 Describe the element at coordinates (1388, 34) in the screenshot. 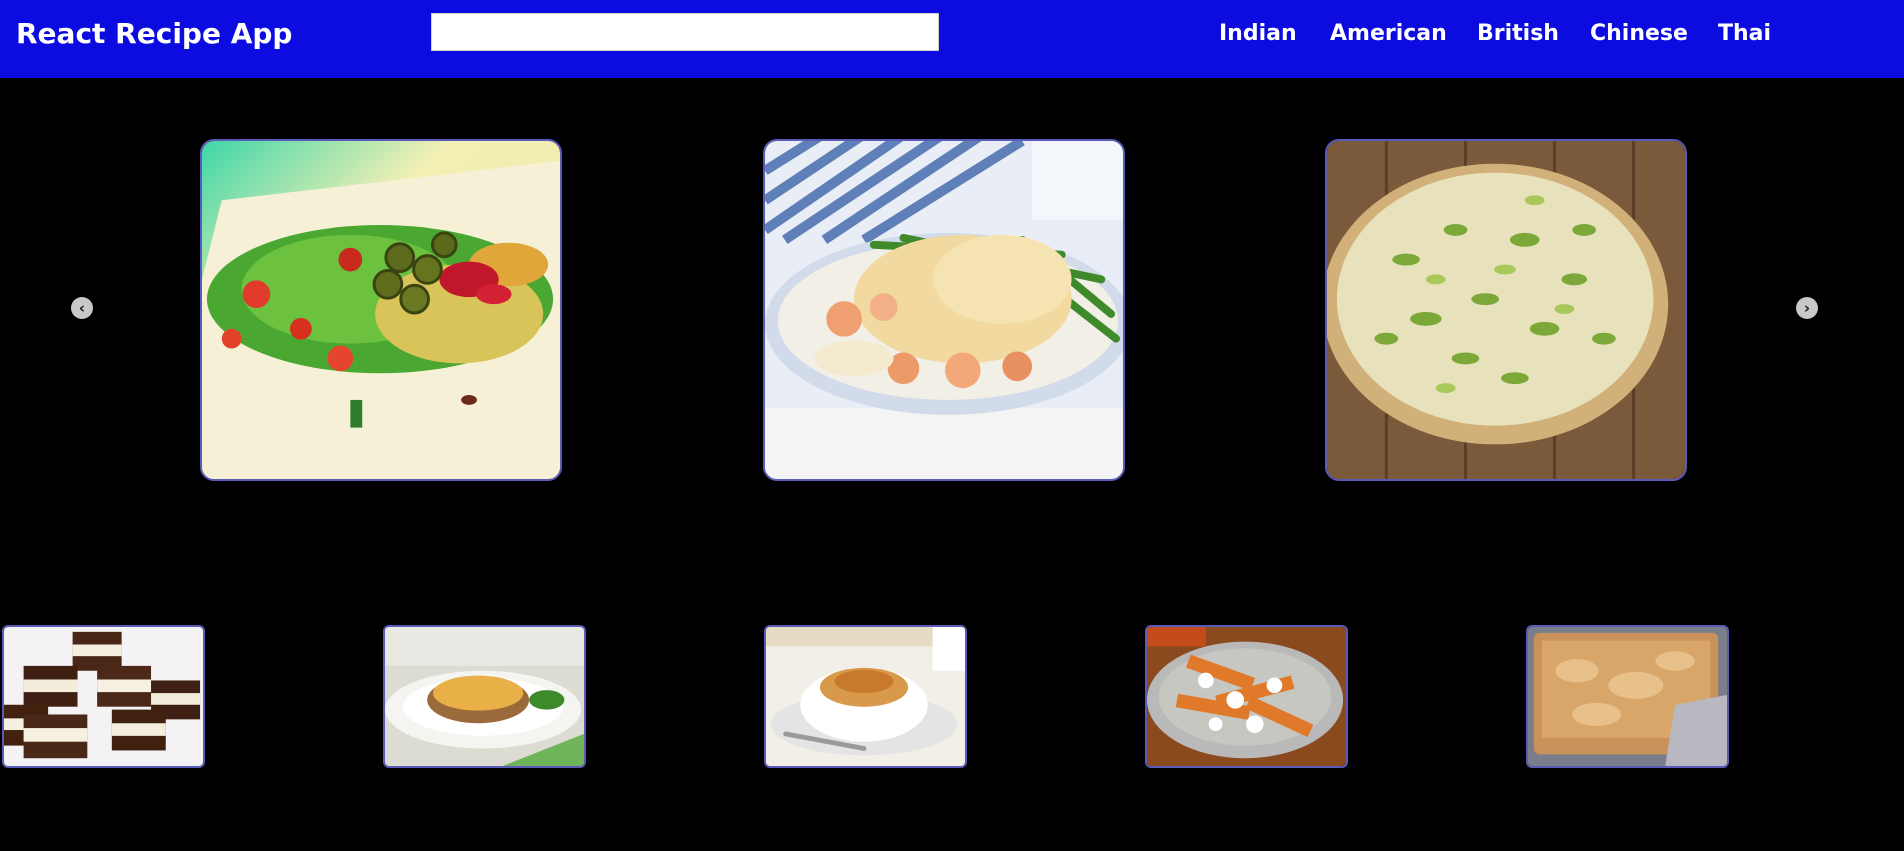

I see `nav-link-american: American` at that location.